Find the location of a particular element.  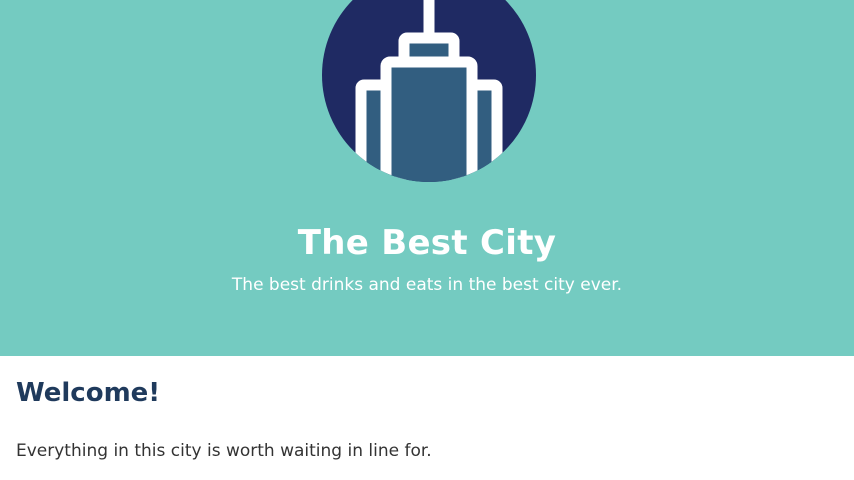

skyscraper-icon is located at coordinates (429, 91).